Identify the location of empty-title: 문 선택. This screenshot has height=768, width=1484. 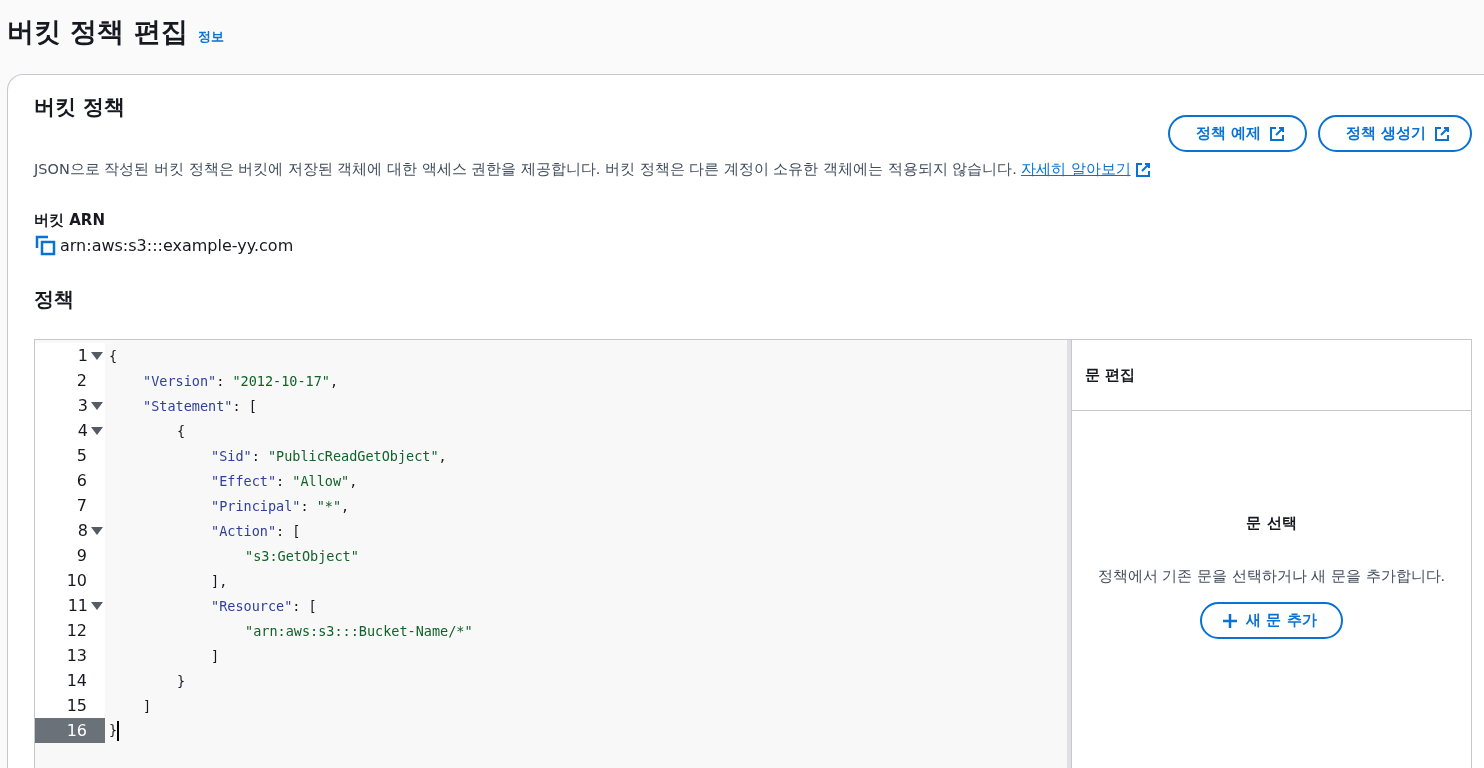
(1271, 523).